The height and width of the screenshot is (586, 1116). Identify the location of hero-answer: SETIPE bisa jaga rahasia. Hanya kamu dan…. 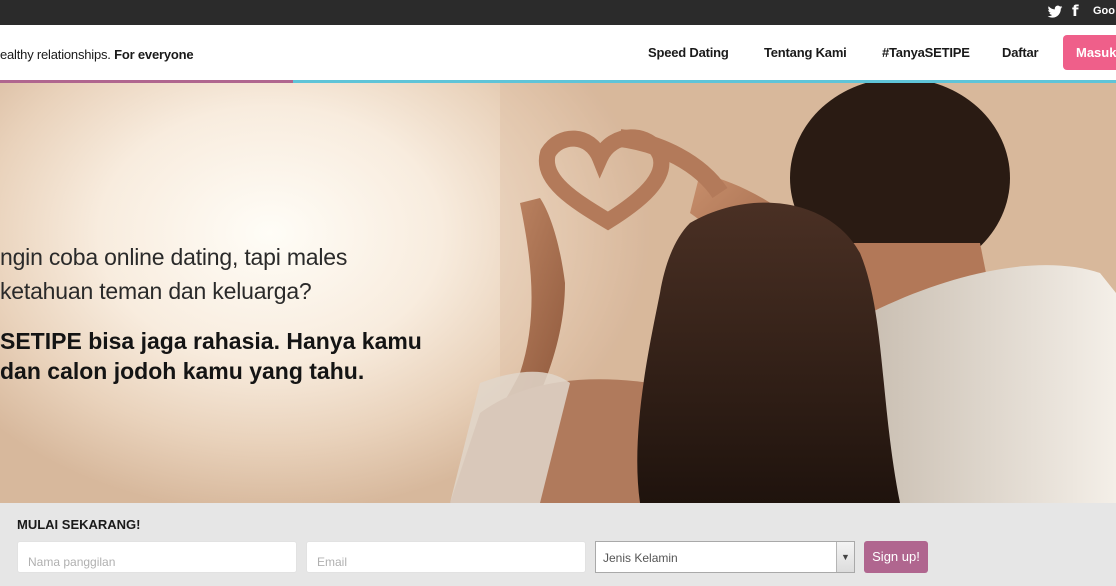
(211, 356).